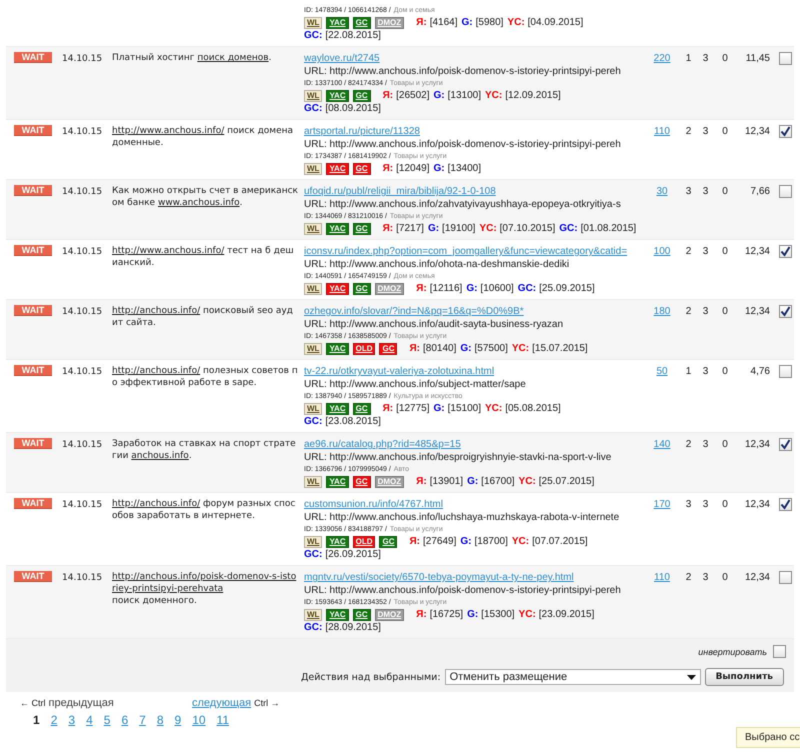 The height and width of the screenshot is (753, 800). I want to click on amount-cell-text: 4,76, so click(760, 371).